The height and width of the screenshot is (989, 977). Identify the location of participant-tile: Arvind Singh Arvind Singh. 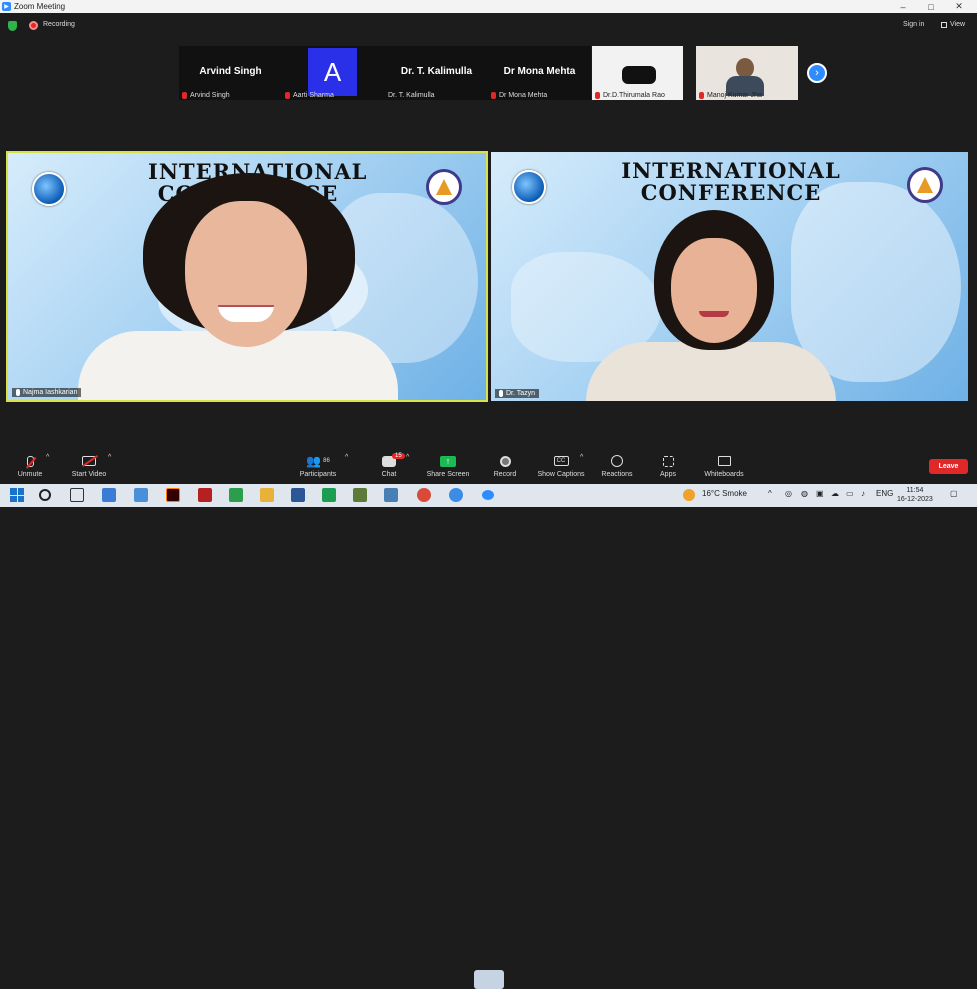
(230, 73).